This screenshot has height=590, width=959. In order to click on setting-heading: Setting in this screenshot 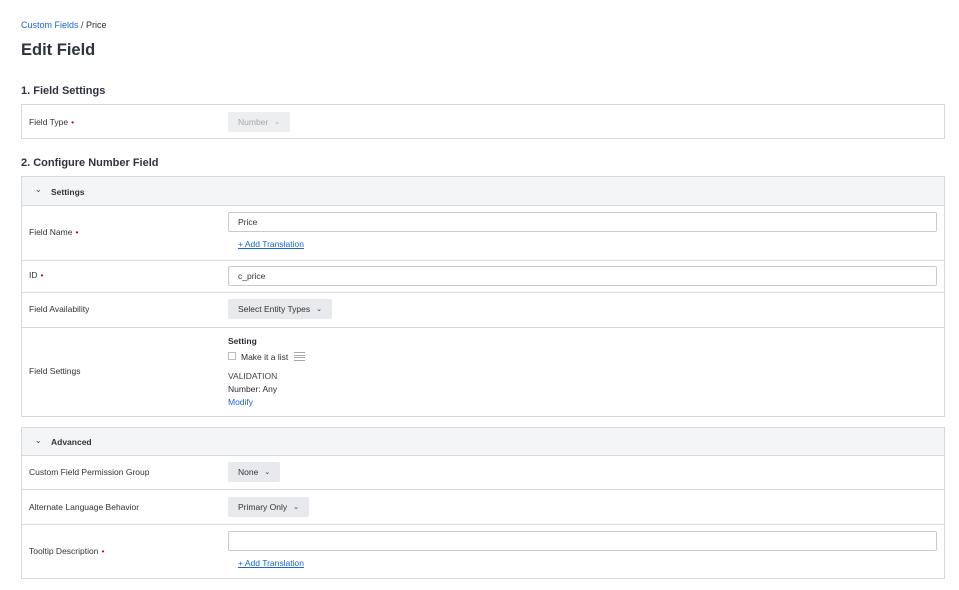, I will do `click(242, 341)`.